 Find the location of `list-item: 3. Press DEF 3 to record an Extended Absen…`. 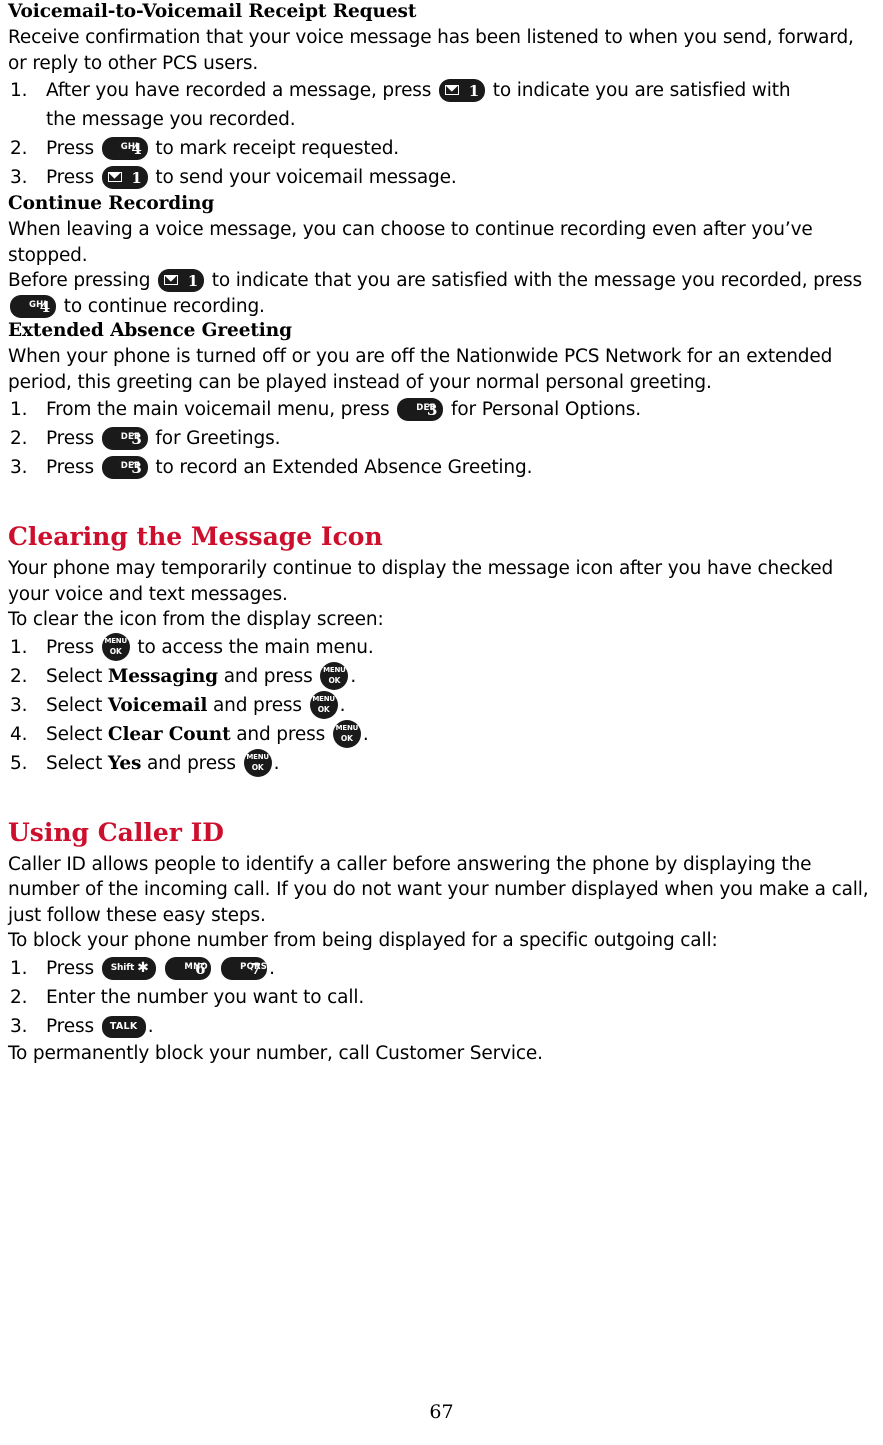

list-item: 3. Press DEF 3 to record an Extended Absen… is located at coordinates (441, 467).